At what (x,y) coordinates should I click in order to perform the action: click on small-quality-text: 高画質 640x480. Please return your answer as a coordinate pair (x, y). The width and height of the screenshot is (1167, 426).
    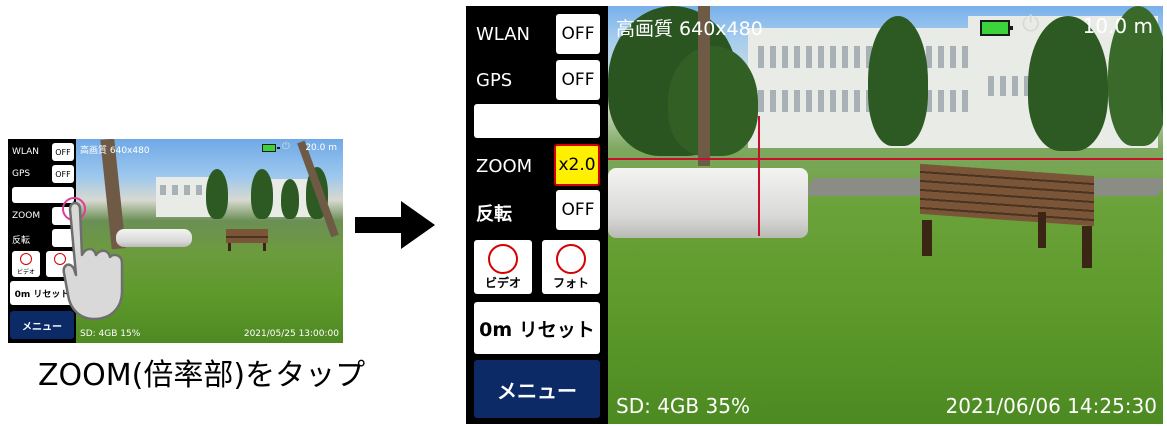
    Looking at the image, I should click on (115, 151).